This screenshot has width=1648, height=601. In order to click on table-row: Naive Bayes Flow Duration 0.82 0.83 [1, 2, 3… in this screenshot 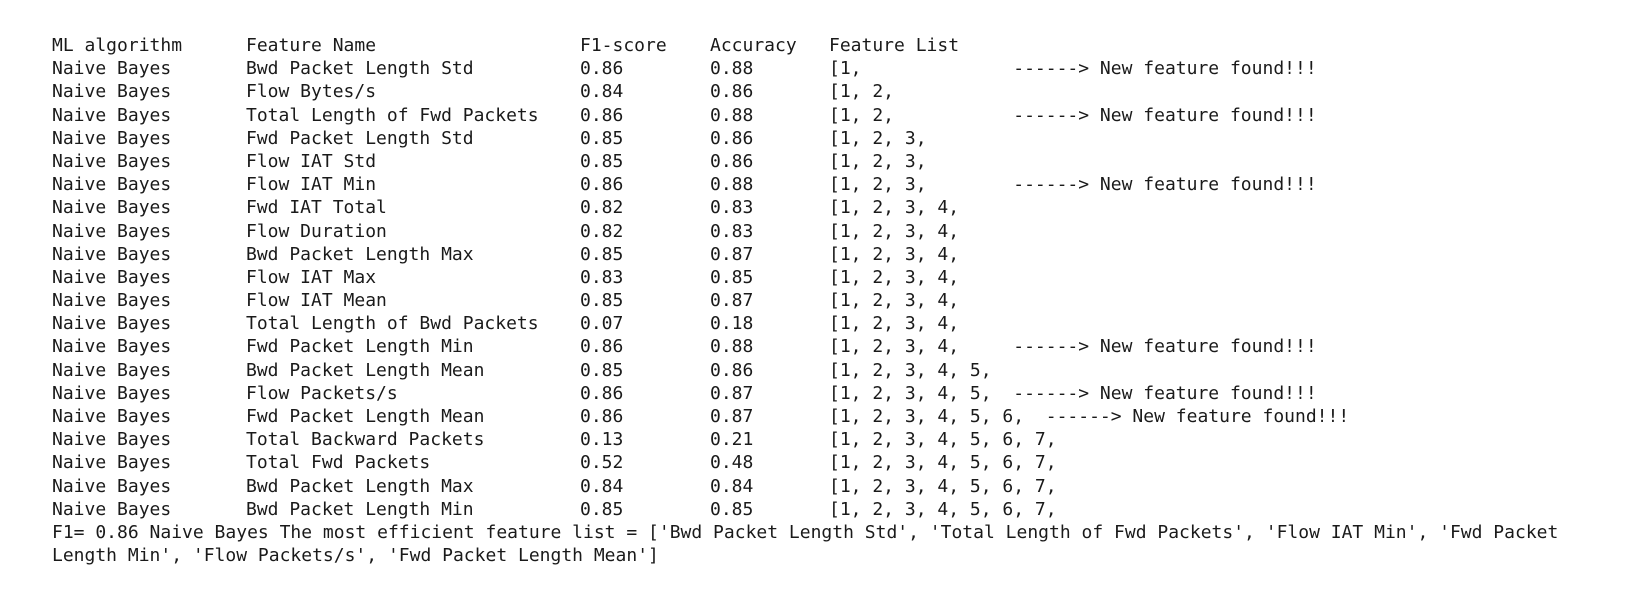, I will do `click(842, 231)`.